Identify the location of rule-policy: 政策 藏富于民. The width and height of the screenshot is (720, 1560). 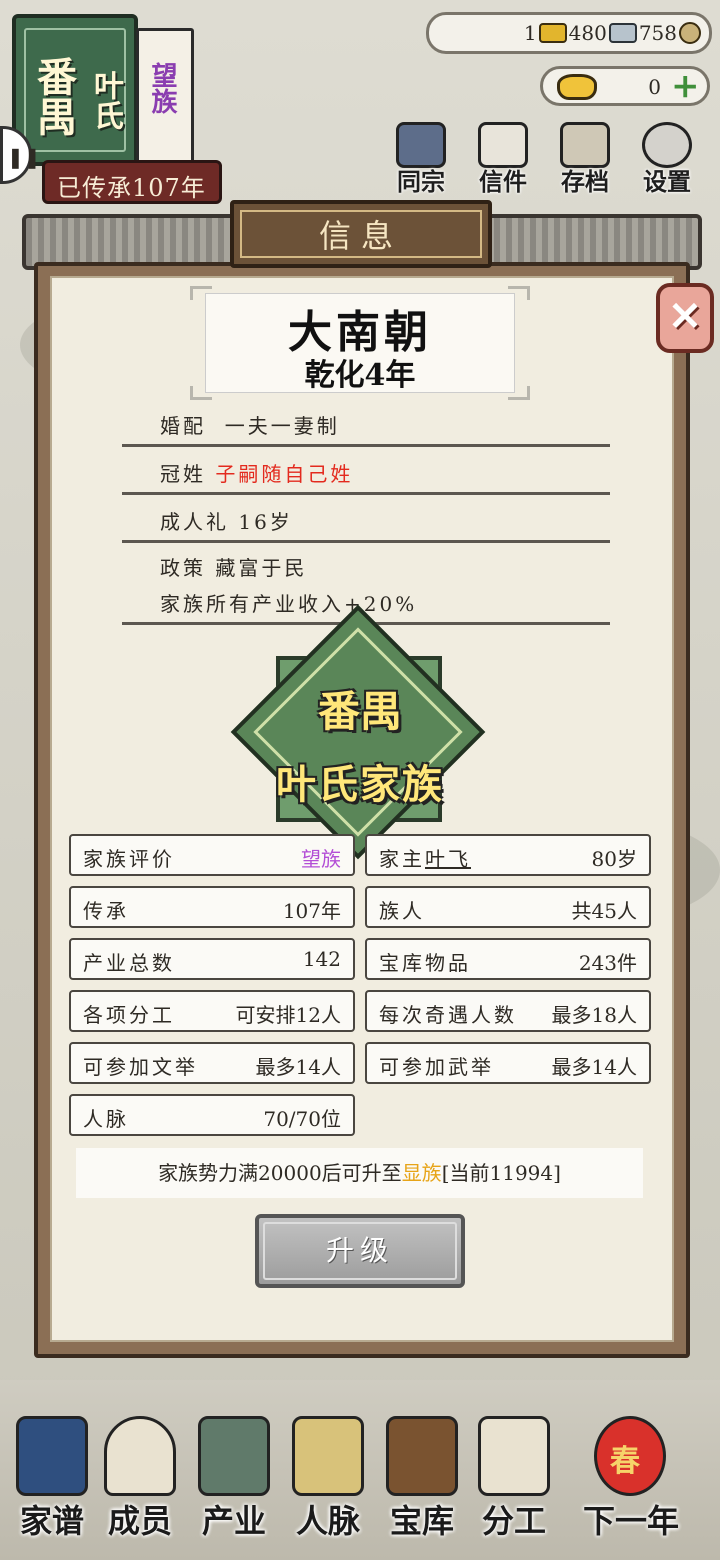
(233, 566).